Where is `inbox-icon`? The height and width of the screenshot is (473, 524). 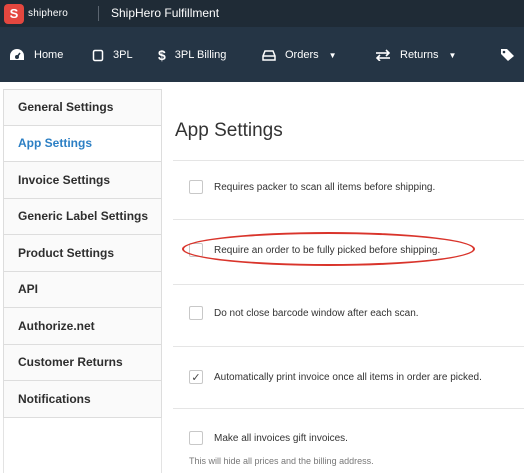 inbox-icon is located at coordinates (269, 55).